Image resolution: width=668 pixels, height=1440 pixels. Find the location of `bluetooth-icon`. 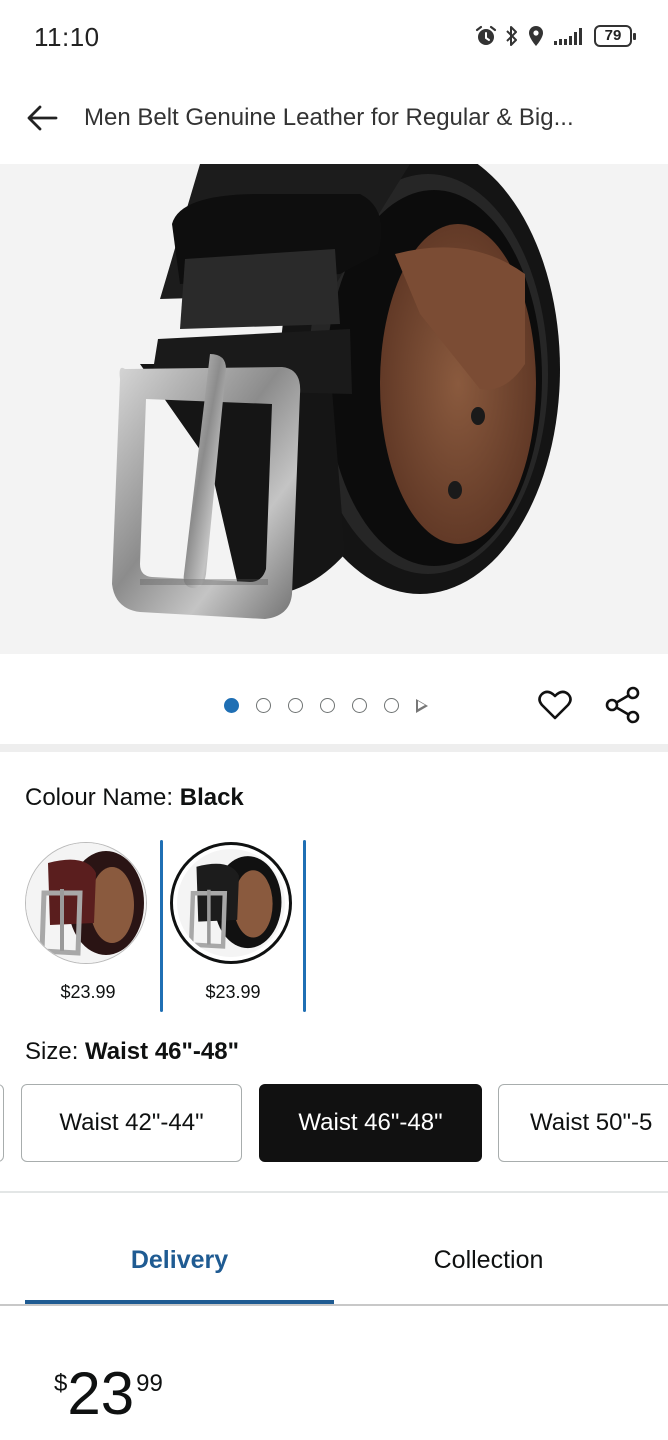

bluetooth-icon is located at coordinates (511, 36).